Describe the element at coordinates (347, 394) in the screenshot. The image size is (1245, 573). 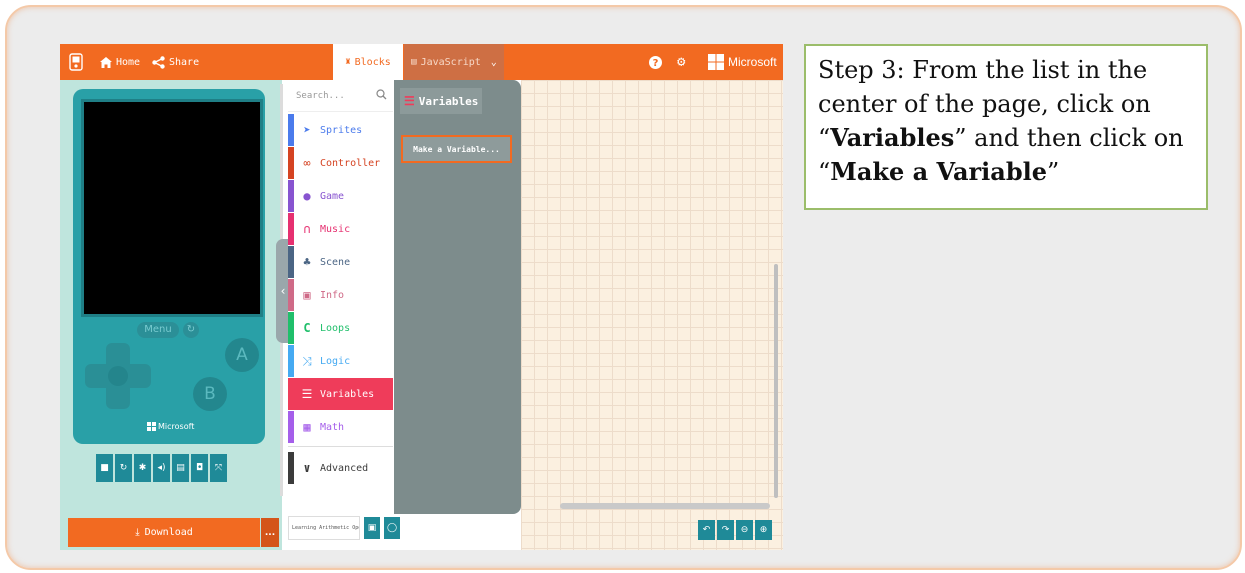
I see `category-label: Variables` at that location.